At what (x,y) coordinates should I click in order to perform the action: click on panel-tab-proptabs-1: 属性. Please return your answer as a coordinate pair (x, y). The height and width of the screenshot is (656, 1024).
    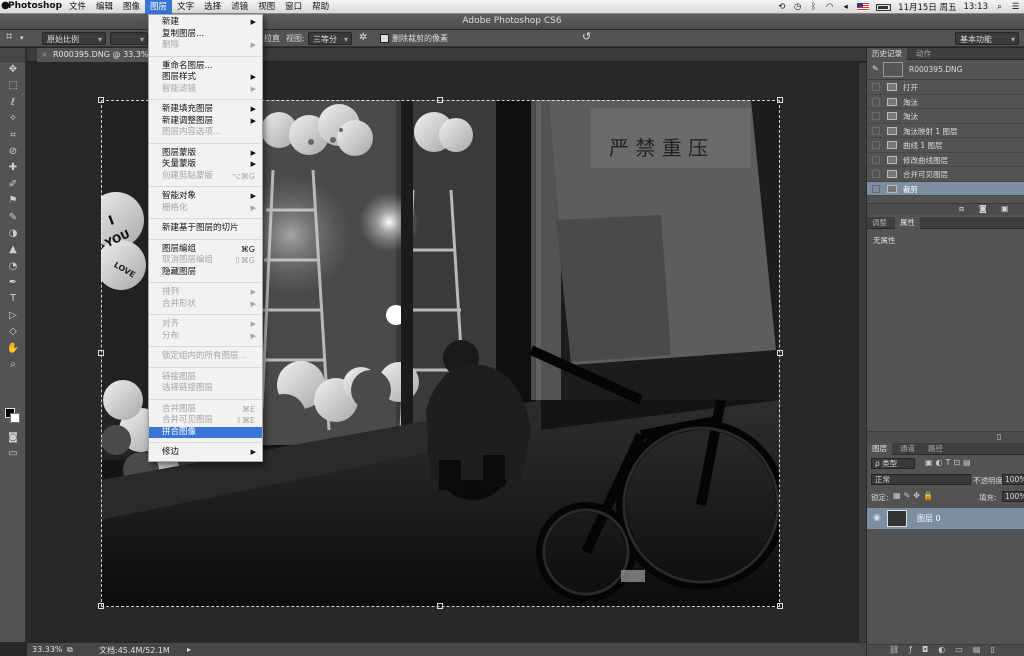
    Looking at the image, I should click on (907, 223).